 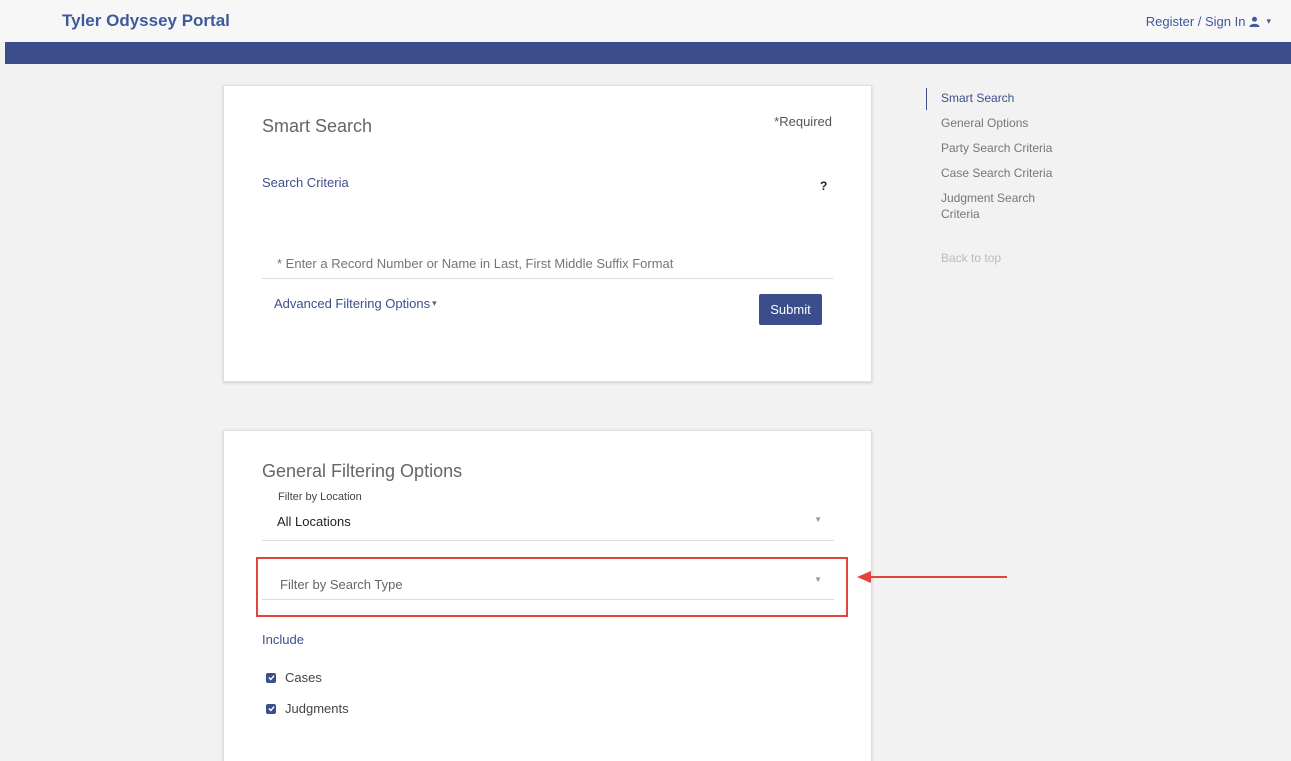 What do you see at coordinates (317, 126) in the screenshot?
I see `smart-search-title: Smart Search` at bounding box center [317, 126].